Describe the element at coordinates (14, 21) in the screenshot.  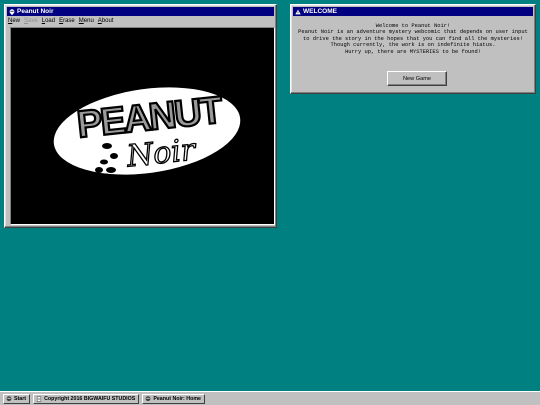
I see `menu-new: New` at that location.